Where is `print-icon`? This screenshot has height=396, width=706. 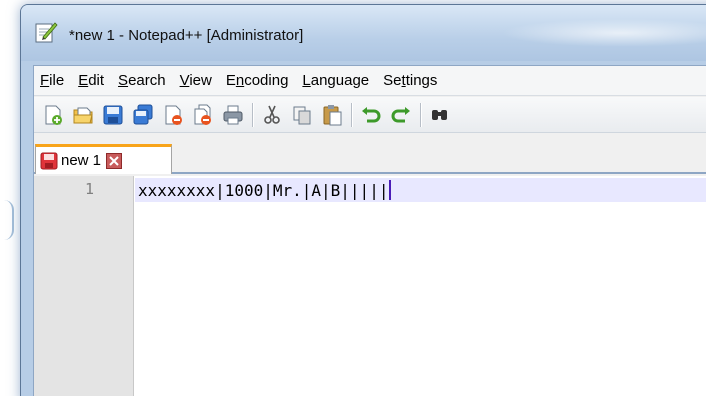
print-icon is located at coordinates (233, 114).